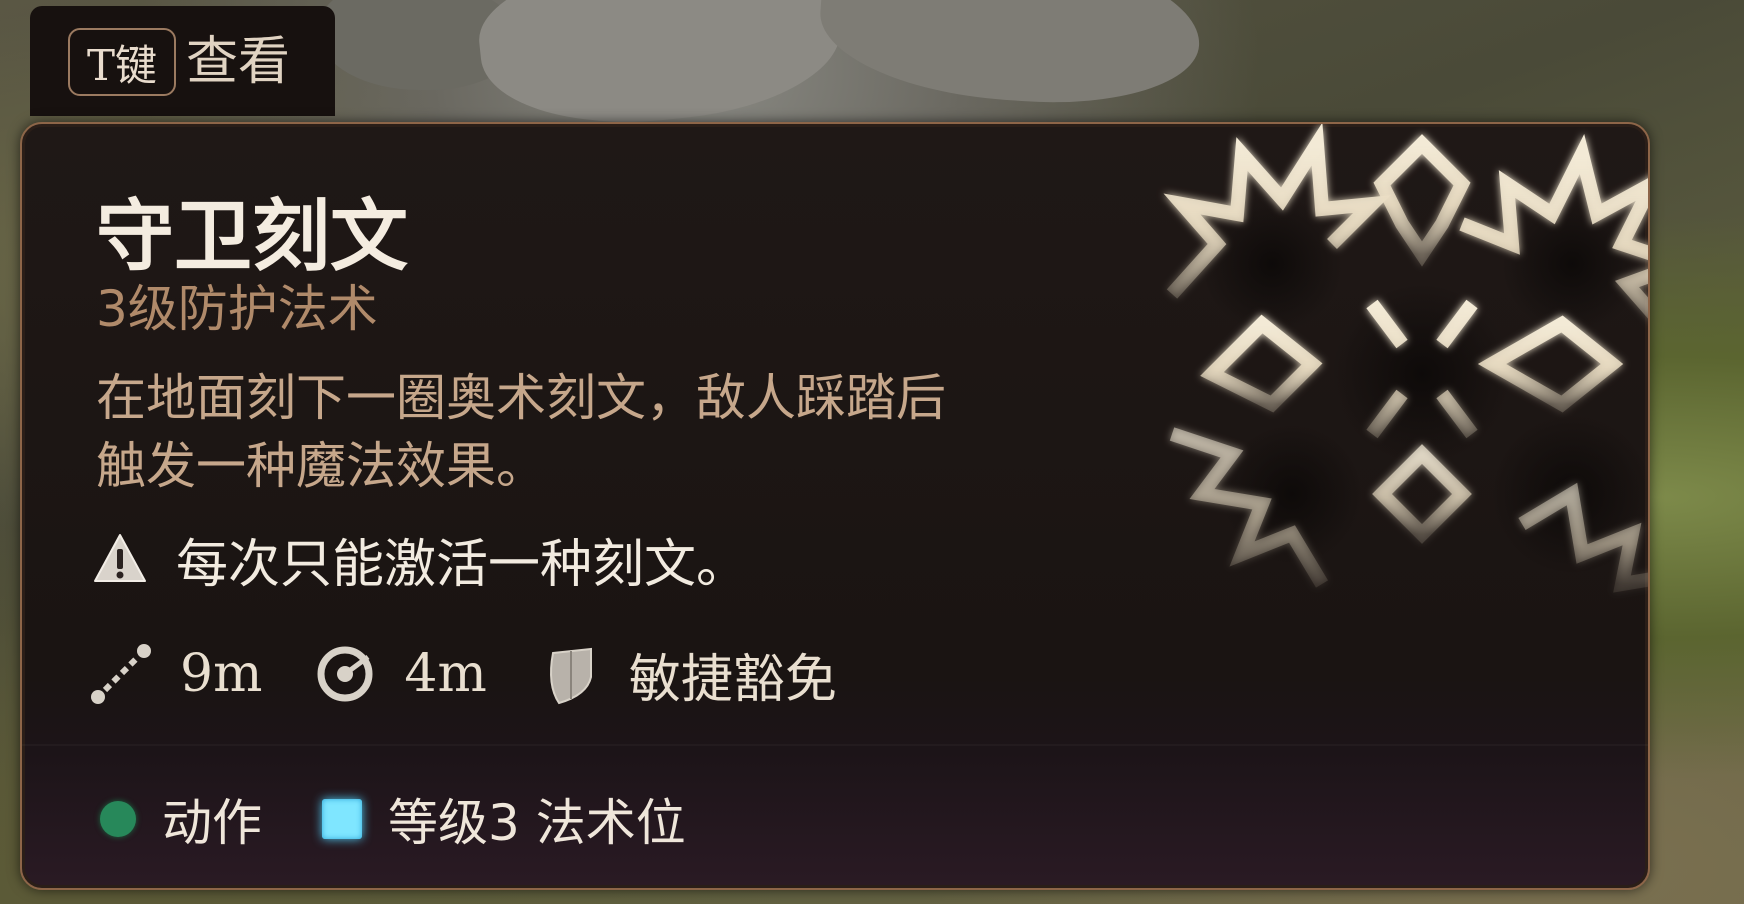  I want to click on spell-level: 3级防护法术, so click(237, 309).